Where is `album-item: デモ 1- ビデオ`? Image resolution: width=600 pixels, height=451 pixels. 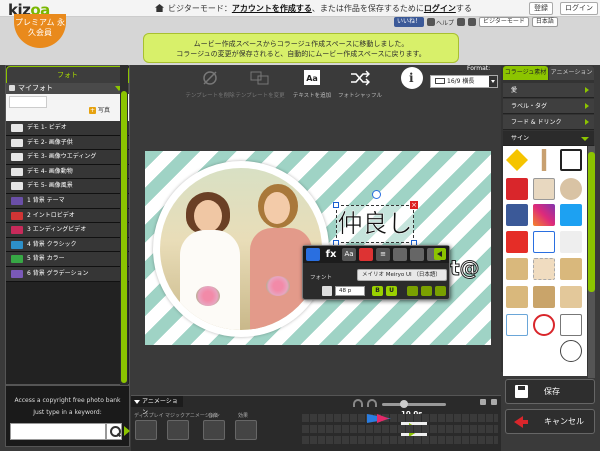
album-item: デモ 1- ビデオ is located at coordinates (67, 128).